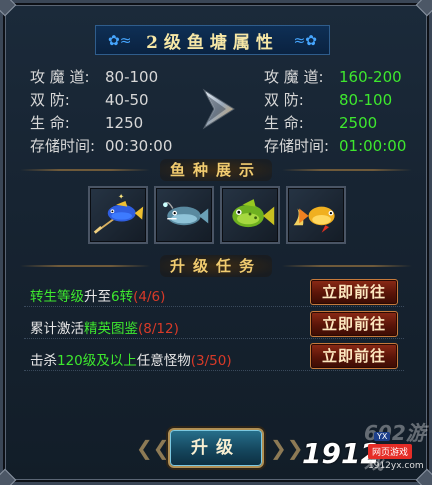 This screenshot has width=432, height=485. I want to click on task-row-2: 累计激活精英图鉴(8/12) 立即前往, so click(214, 325).